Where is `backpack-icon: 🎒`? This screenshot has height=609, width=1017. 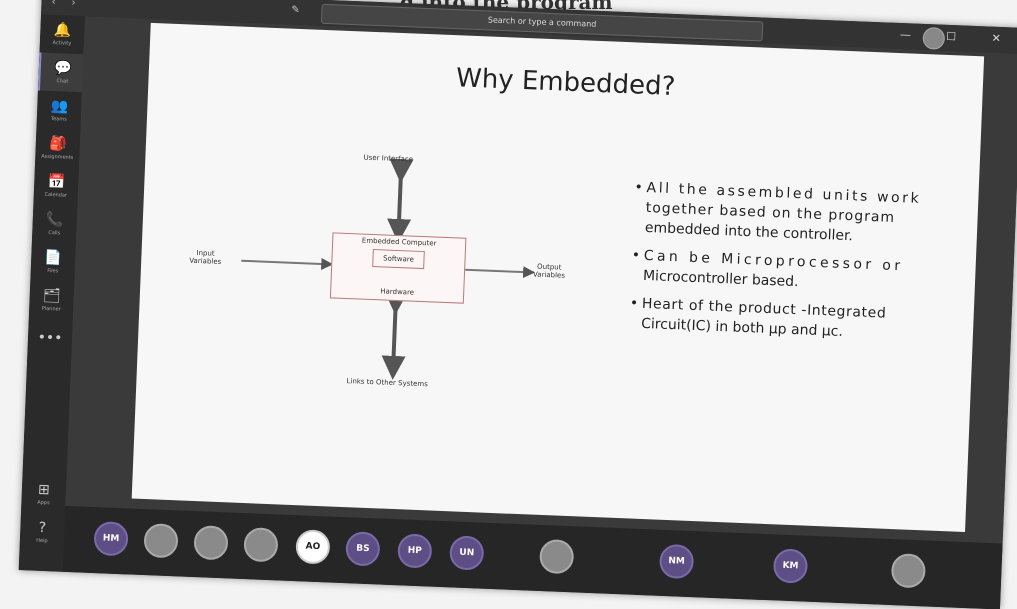 backpack-icon: 🎒 is located at coordinates (57, 144).